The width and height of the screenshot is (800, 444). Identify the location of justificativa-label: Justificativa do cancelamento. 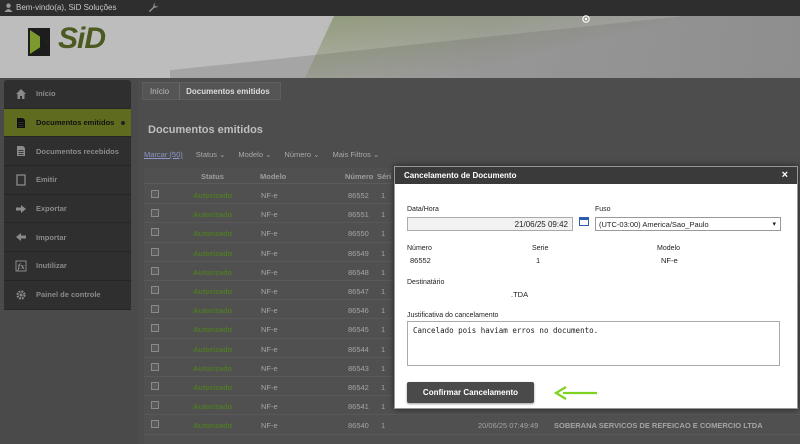
(453, 315).